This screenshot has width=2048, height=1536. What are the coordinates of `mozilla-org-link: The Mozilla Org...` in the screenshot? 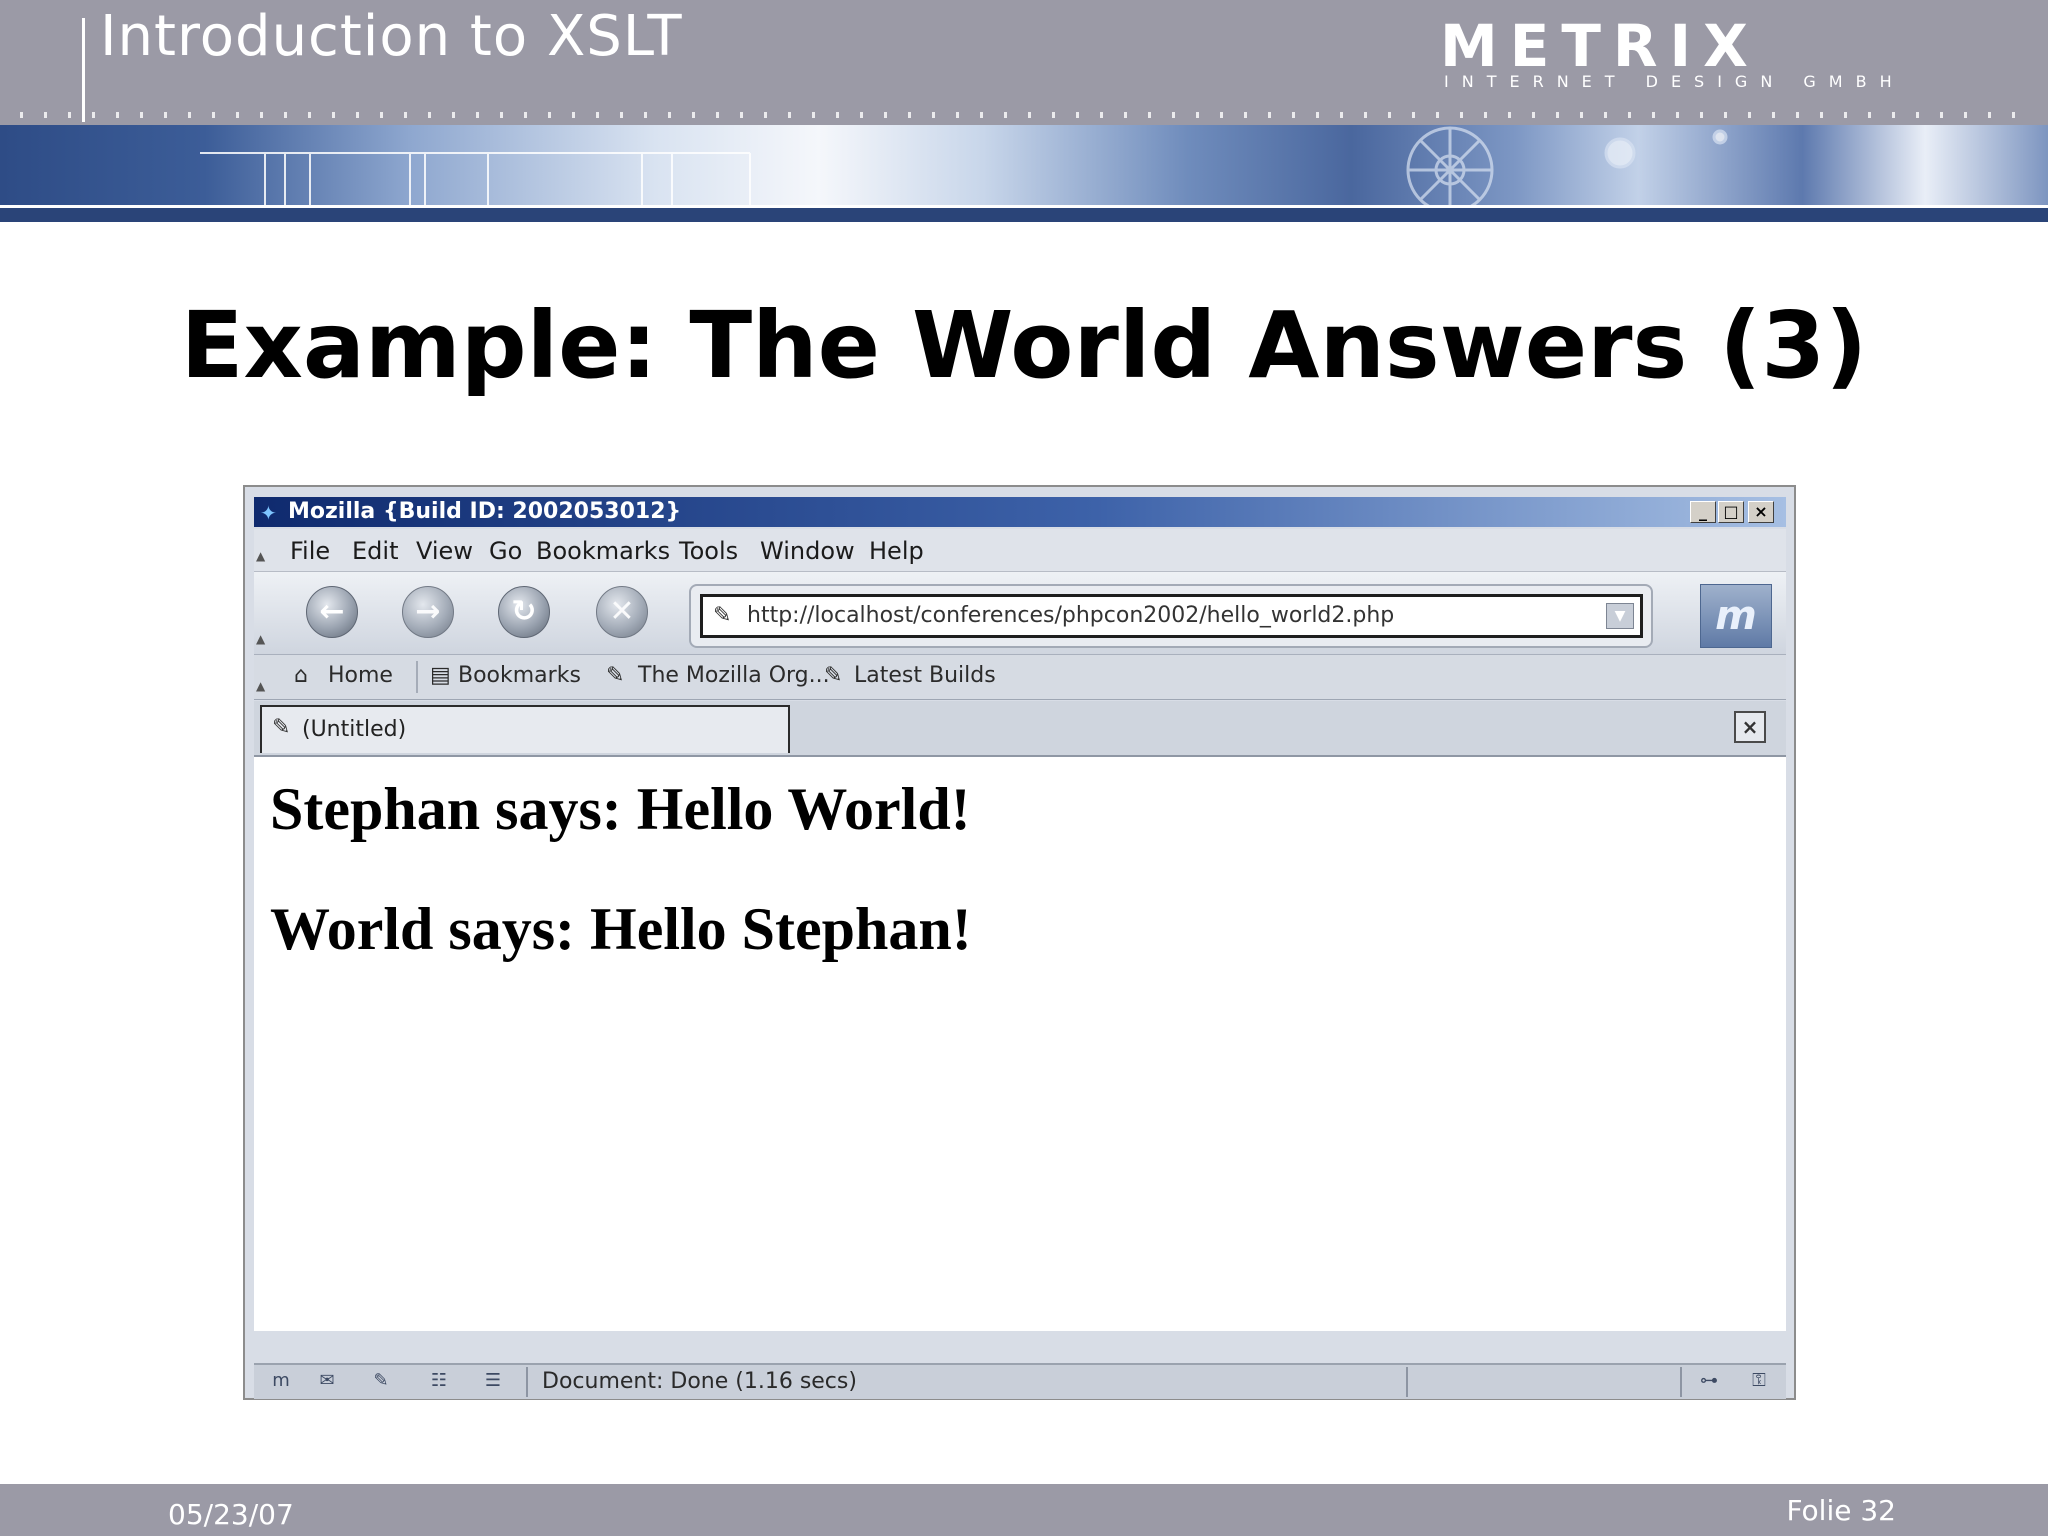 It's located at (734, 675).